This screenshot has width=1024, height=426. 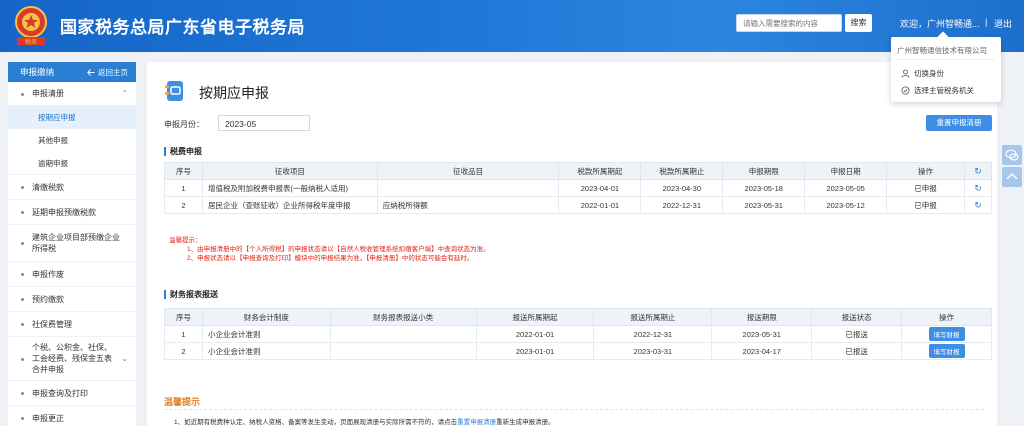 I want to click on chat-float-button, so click(x=1012, y=155).